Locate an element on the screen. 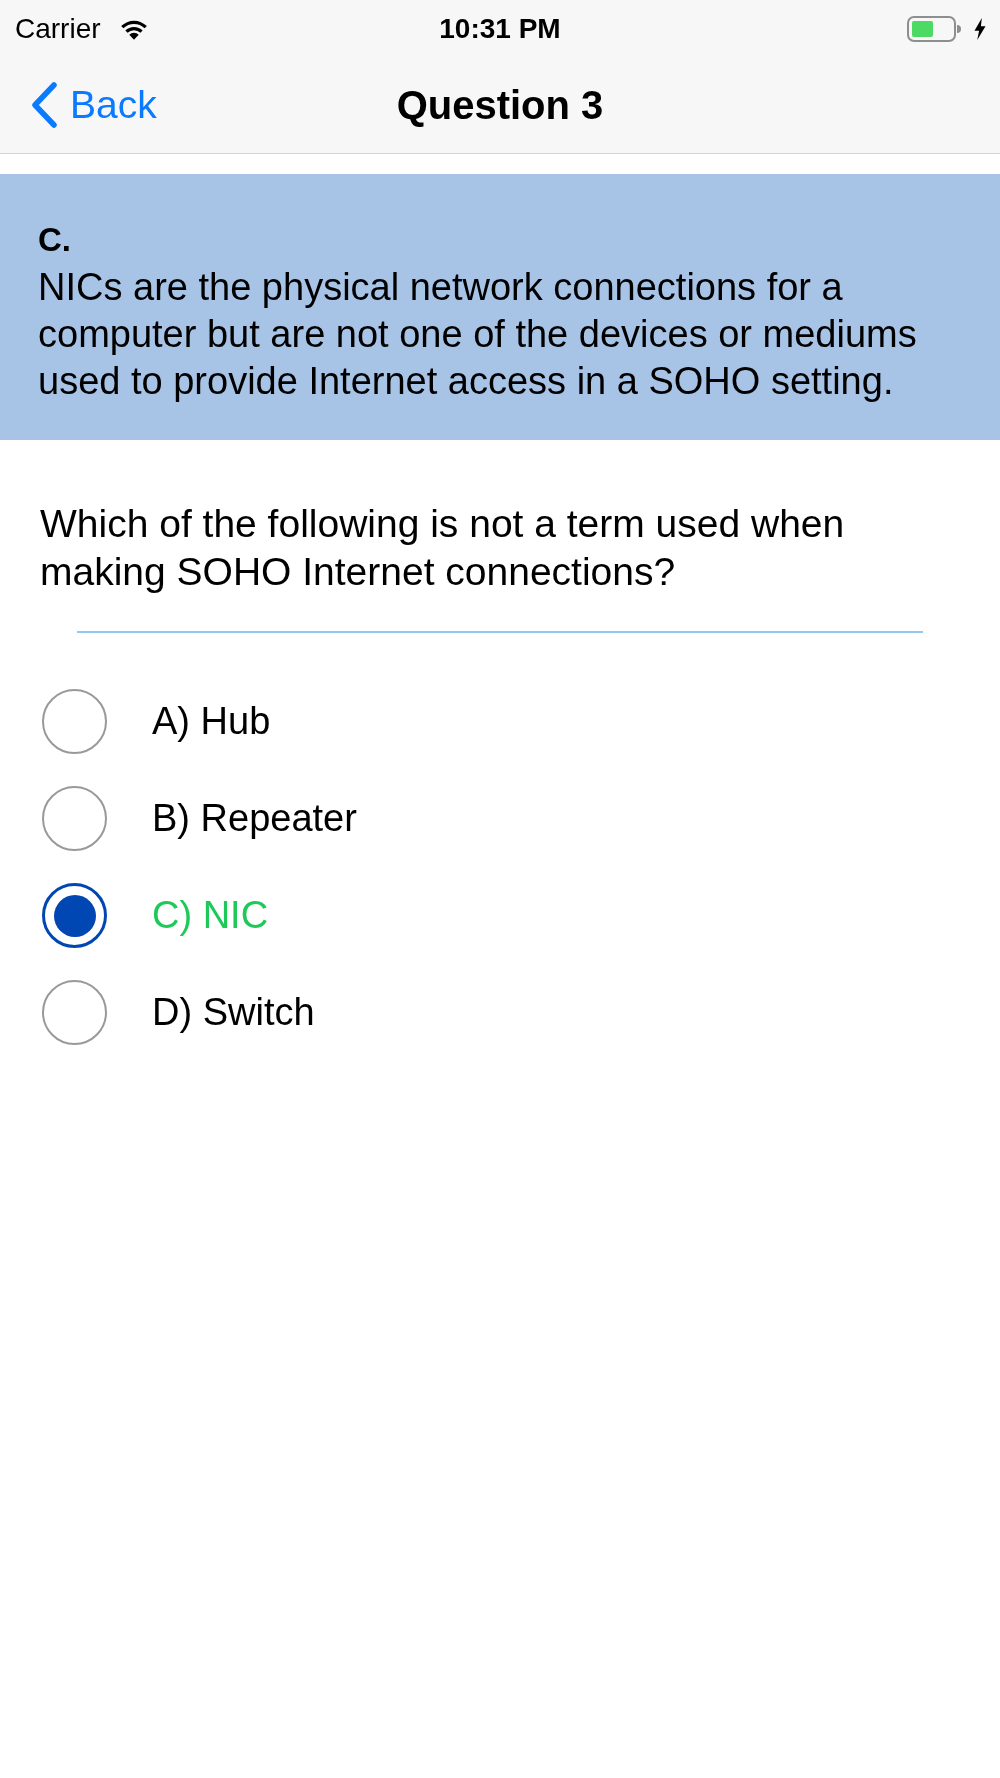 The height and width of the screenshot is (1778, 1000). explanation-text: NICs are the physical network connections for a computer but are not one of the devices or mediums used to provide Internet access in a SOHO setting. is located at coordinates (478, 334).